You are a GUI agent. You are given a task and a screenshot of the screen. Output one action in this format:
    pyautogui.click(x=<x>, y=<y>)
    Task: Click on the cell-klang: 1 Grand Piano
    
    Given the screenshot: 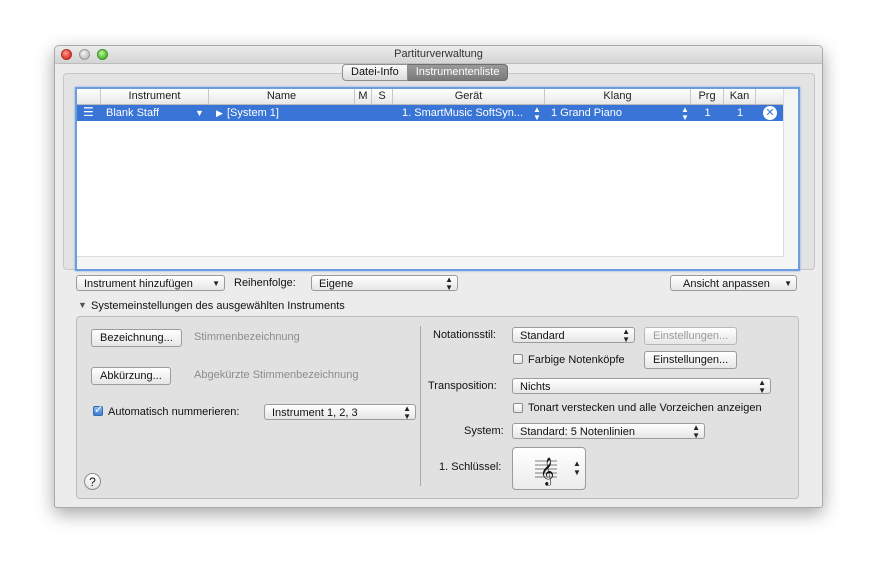 What is the action you would take?
    pyautogui.click(x=586, y=113)
    